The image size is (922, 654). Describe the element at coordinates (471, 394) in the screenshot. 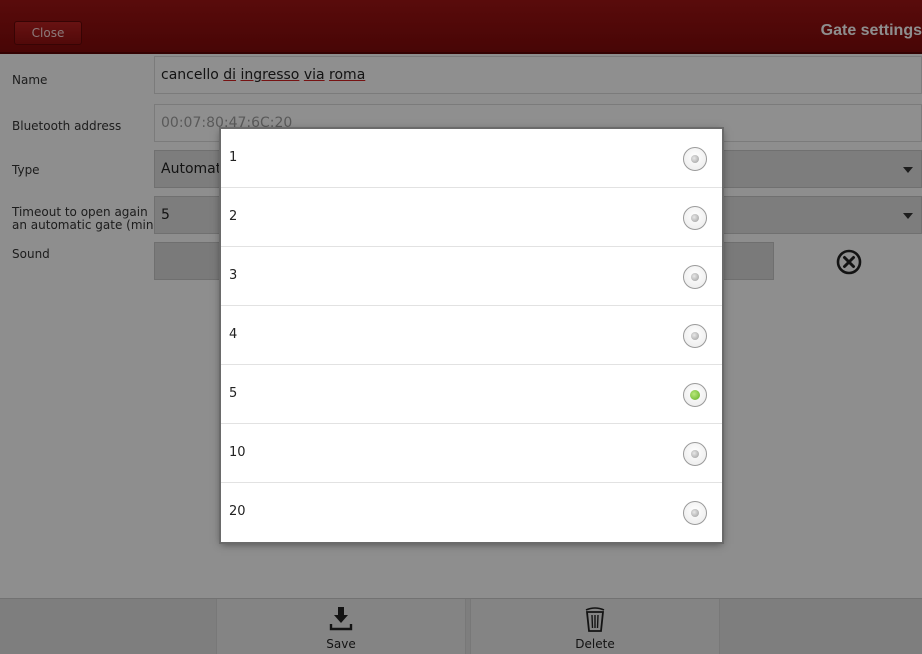

I see `option-item: 5` at that location.